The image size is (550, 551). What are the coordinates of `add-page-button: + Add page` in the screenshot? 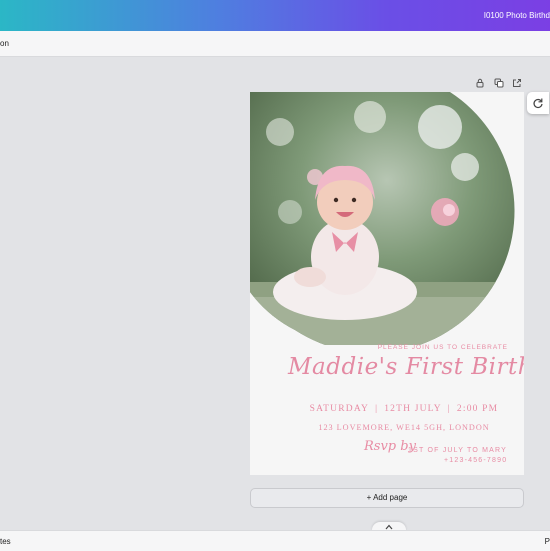 It's located at (387, 498).